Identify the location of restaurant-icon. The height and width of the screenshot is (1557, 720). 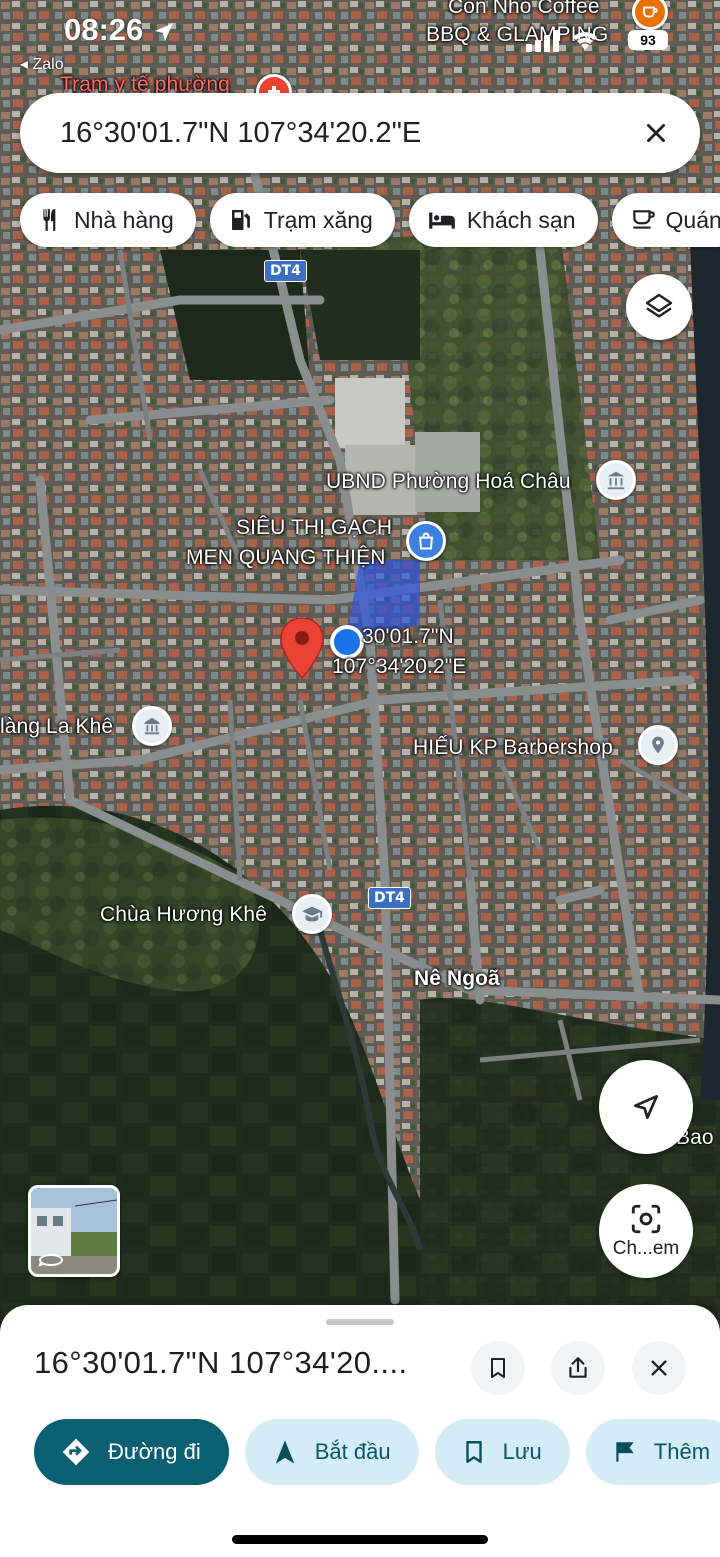
(49, 220).